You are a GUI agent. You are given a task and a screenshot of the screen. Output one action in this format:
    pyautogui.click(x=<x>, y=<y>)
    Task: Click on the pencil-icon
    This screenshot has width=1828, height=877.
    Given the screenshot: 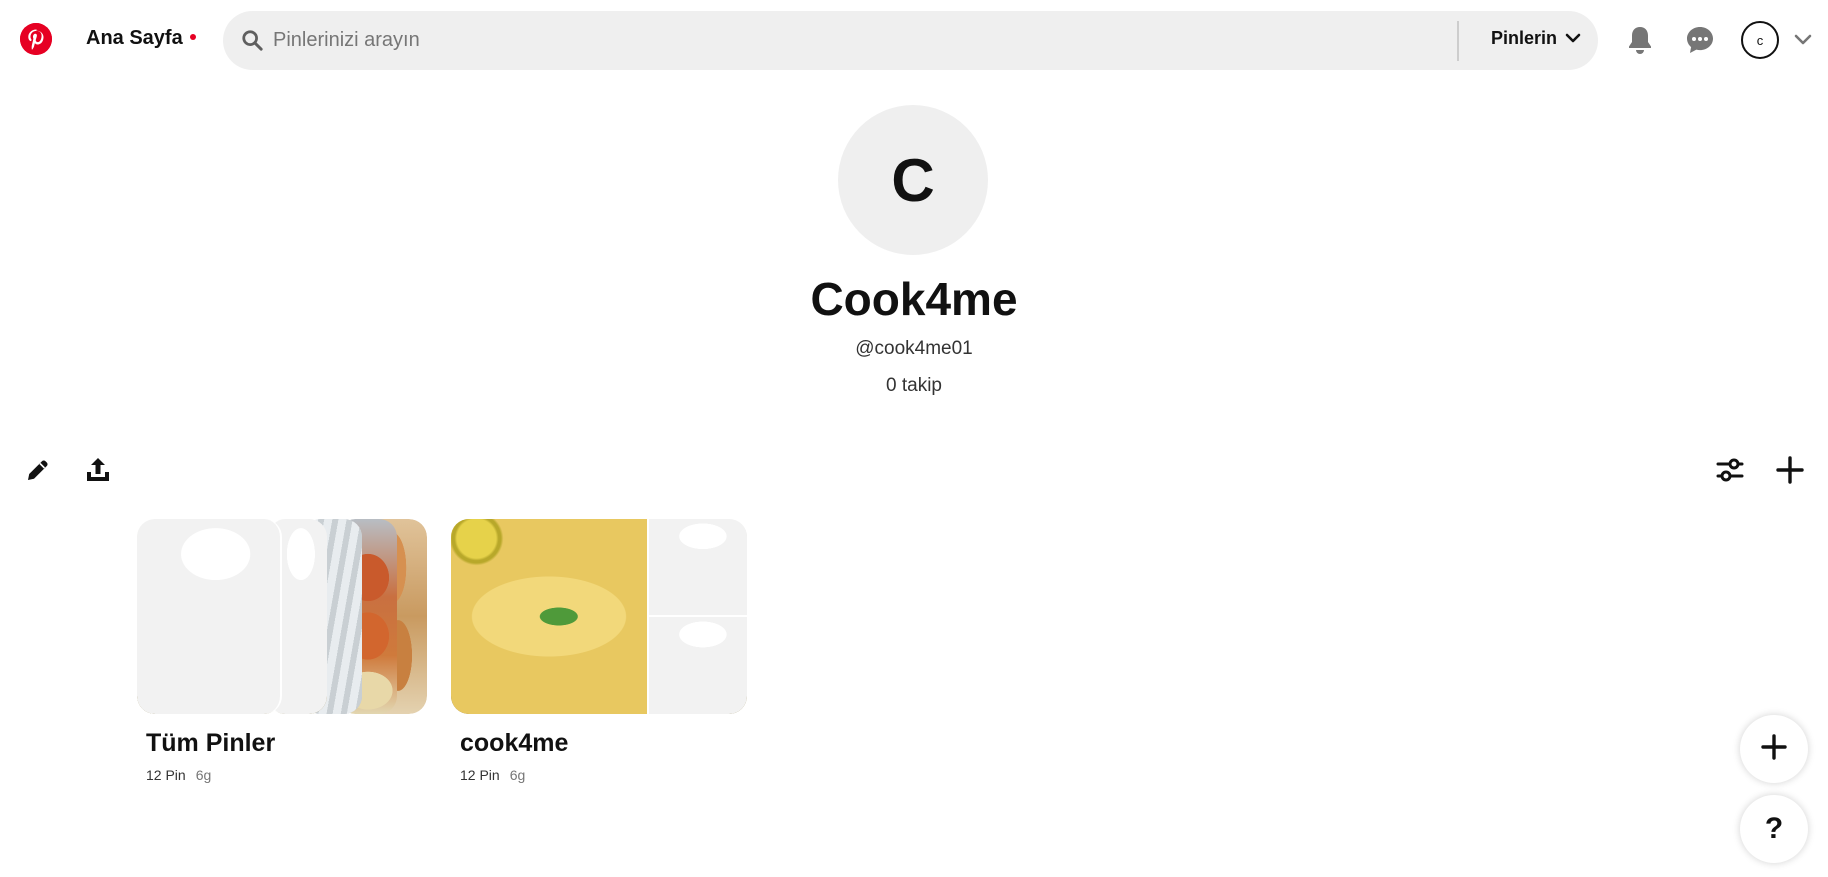 What is the action you would take?
    pyautogui.click(x=38, y=470)
    